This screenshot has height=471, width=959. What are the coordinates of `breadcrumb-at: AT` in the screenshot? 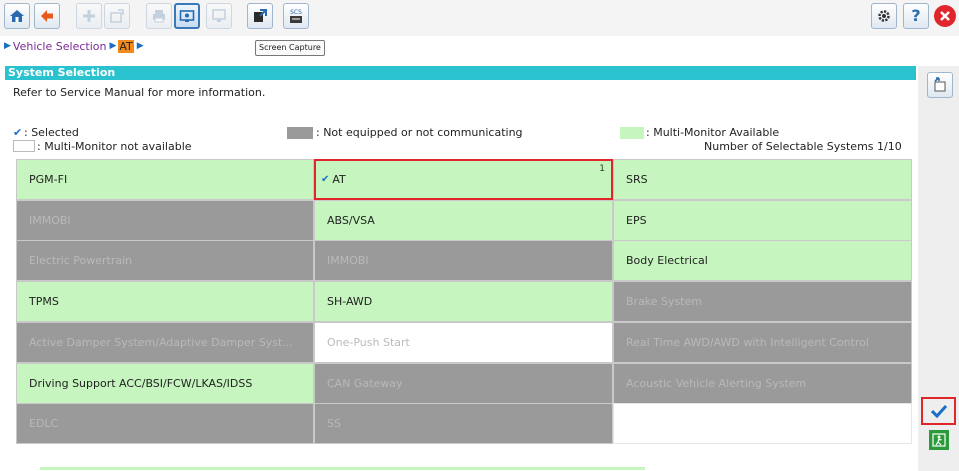 It's located at (126, 46).